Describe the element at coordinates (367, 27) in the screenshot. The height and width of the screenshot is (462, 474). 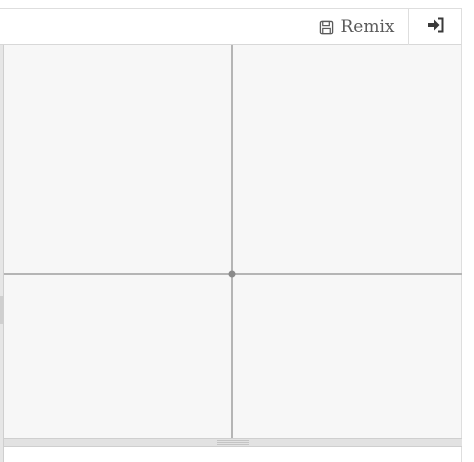
I see `remix-label: Remix` at that location.